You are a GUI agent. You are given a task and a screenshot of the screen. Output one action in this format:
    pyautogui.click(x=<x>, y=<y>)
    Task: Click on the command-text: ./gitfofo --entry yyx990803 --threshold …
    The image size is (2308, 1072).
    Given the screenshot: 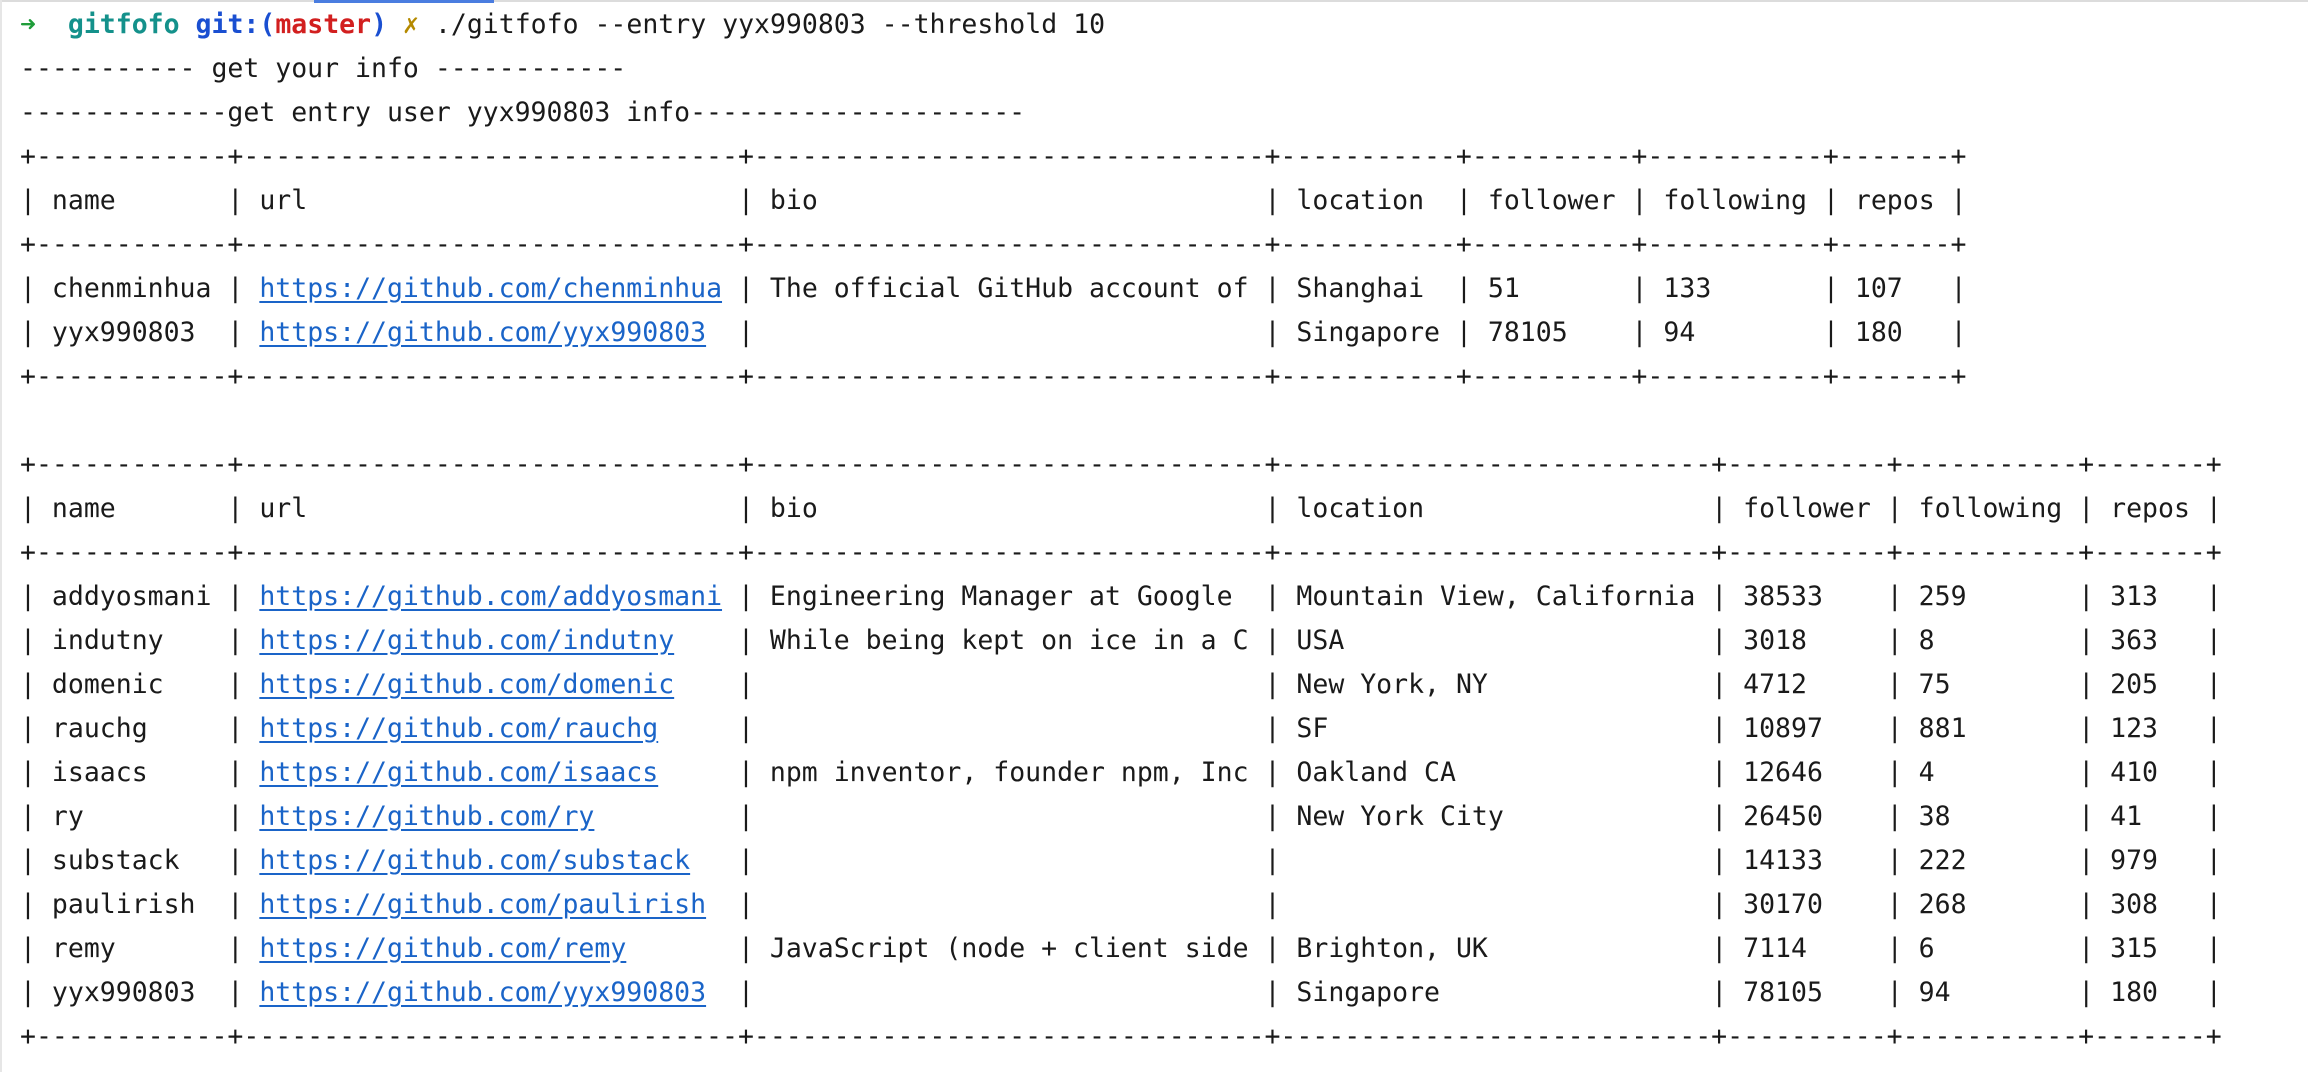 What is the action you would take?
    pyautogui.click(x=770, y=24)
    